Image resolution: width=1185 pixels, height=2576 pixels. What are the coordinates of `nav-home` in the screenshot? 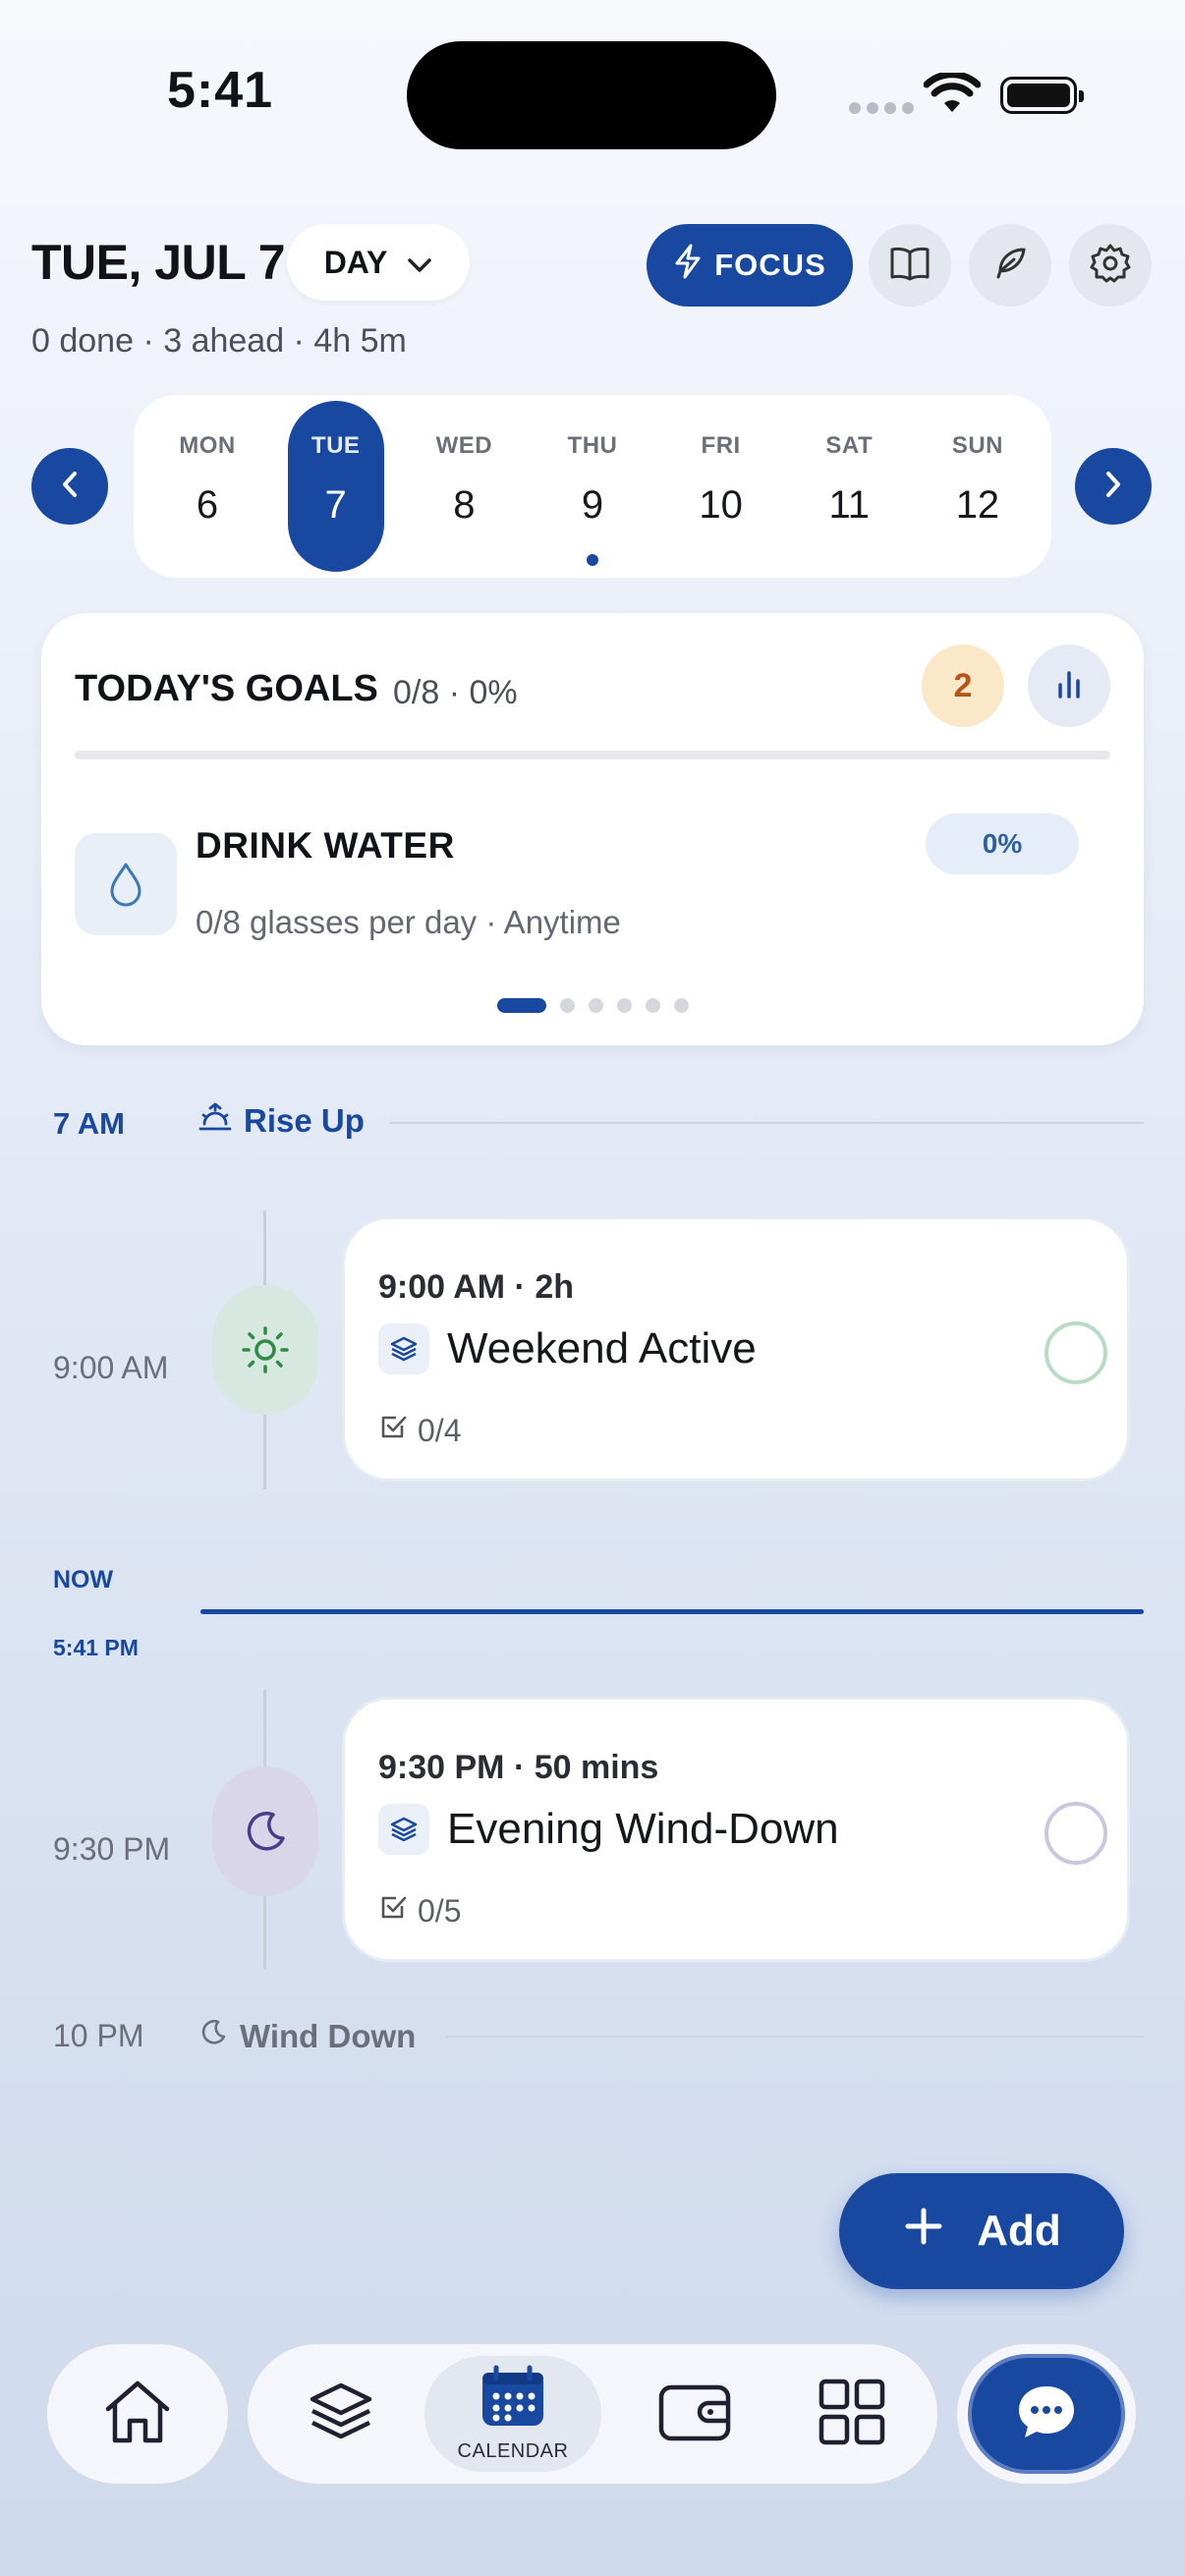 It's located at (137, 2414).